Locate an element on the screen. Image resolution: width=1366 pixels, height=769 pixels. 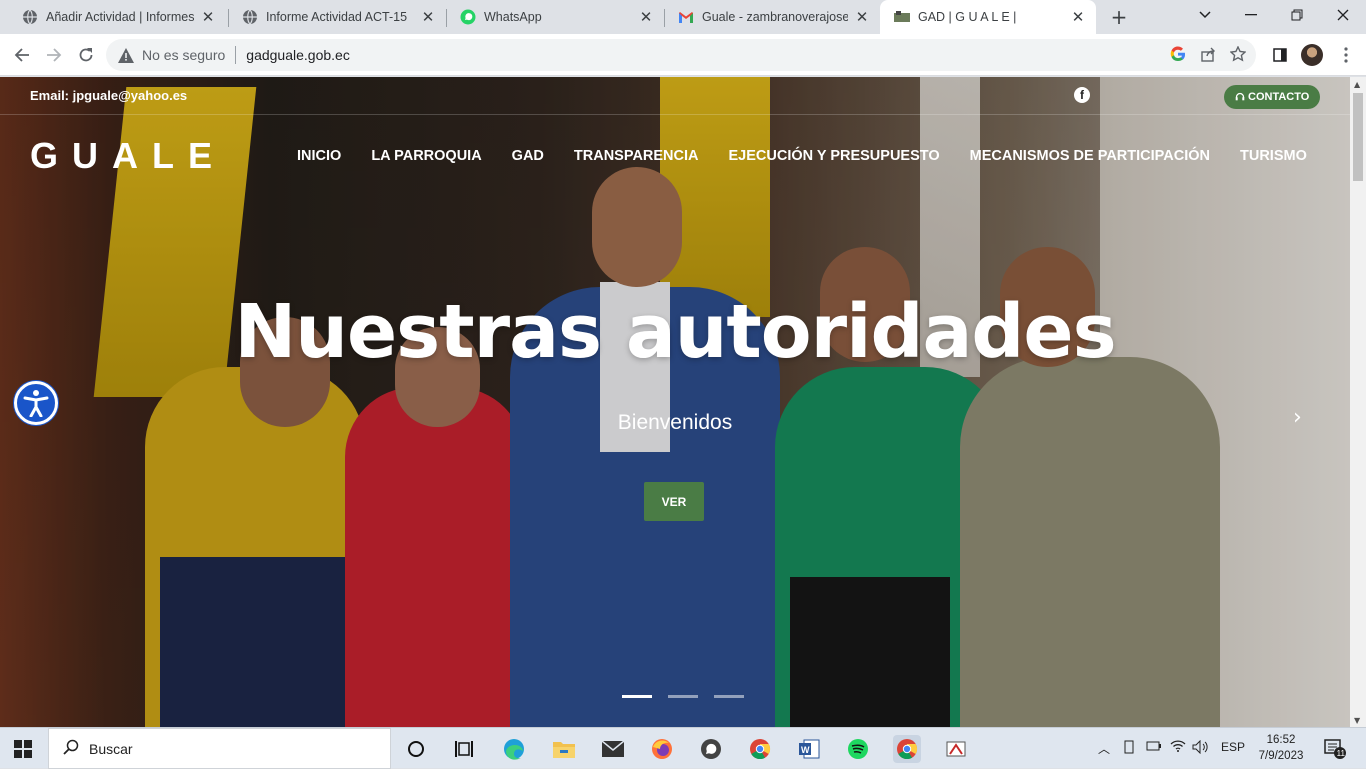
contact-button: CONTACTO is located at coordinates (1272, 97).